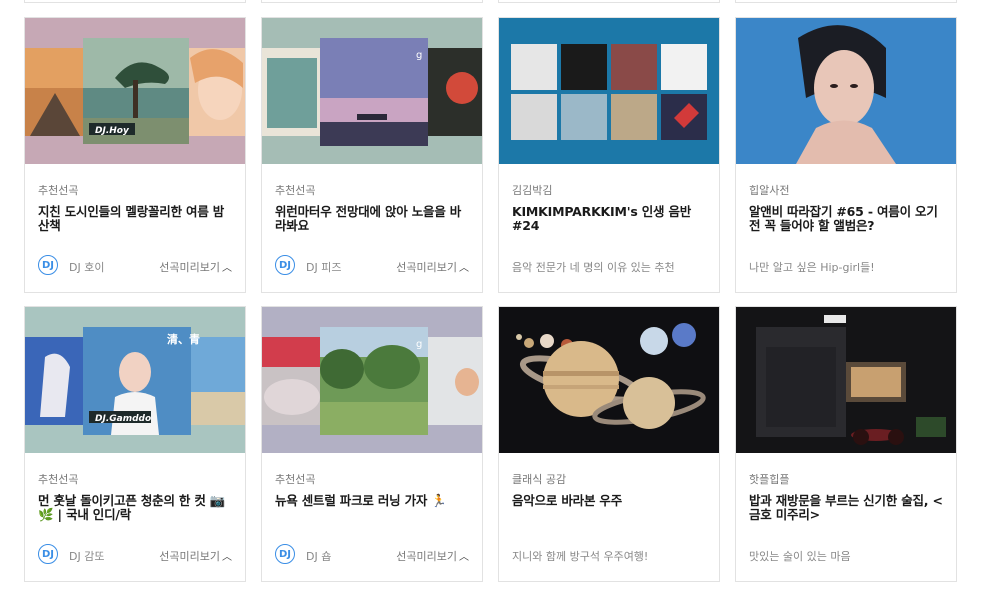 The width and height of the screenshot is (983, 592). I want to click on dj-name: DJ 피즈, so click(324, 267).